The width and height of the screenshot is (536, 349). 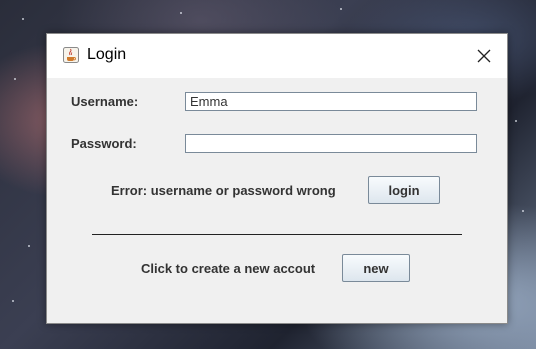 I want to click on close-icon, so click(x=484, y=56).